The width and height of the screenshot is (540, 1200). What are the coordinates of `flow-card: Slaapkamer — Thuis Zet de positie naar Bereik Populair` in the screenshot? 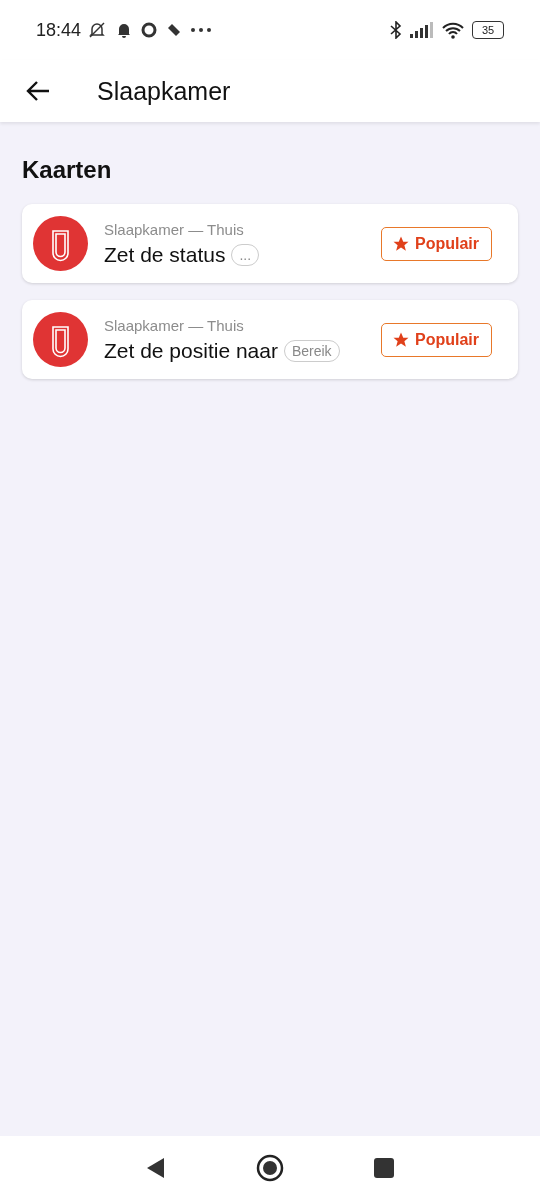 It's located at (270, 339).